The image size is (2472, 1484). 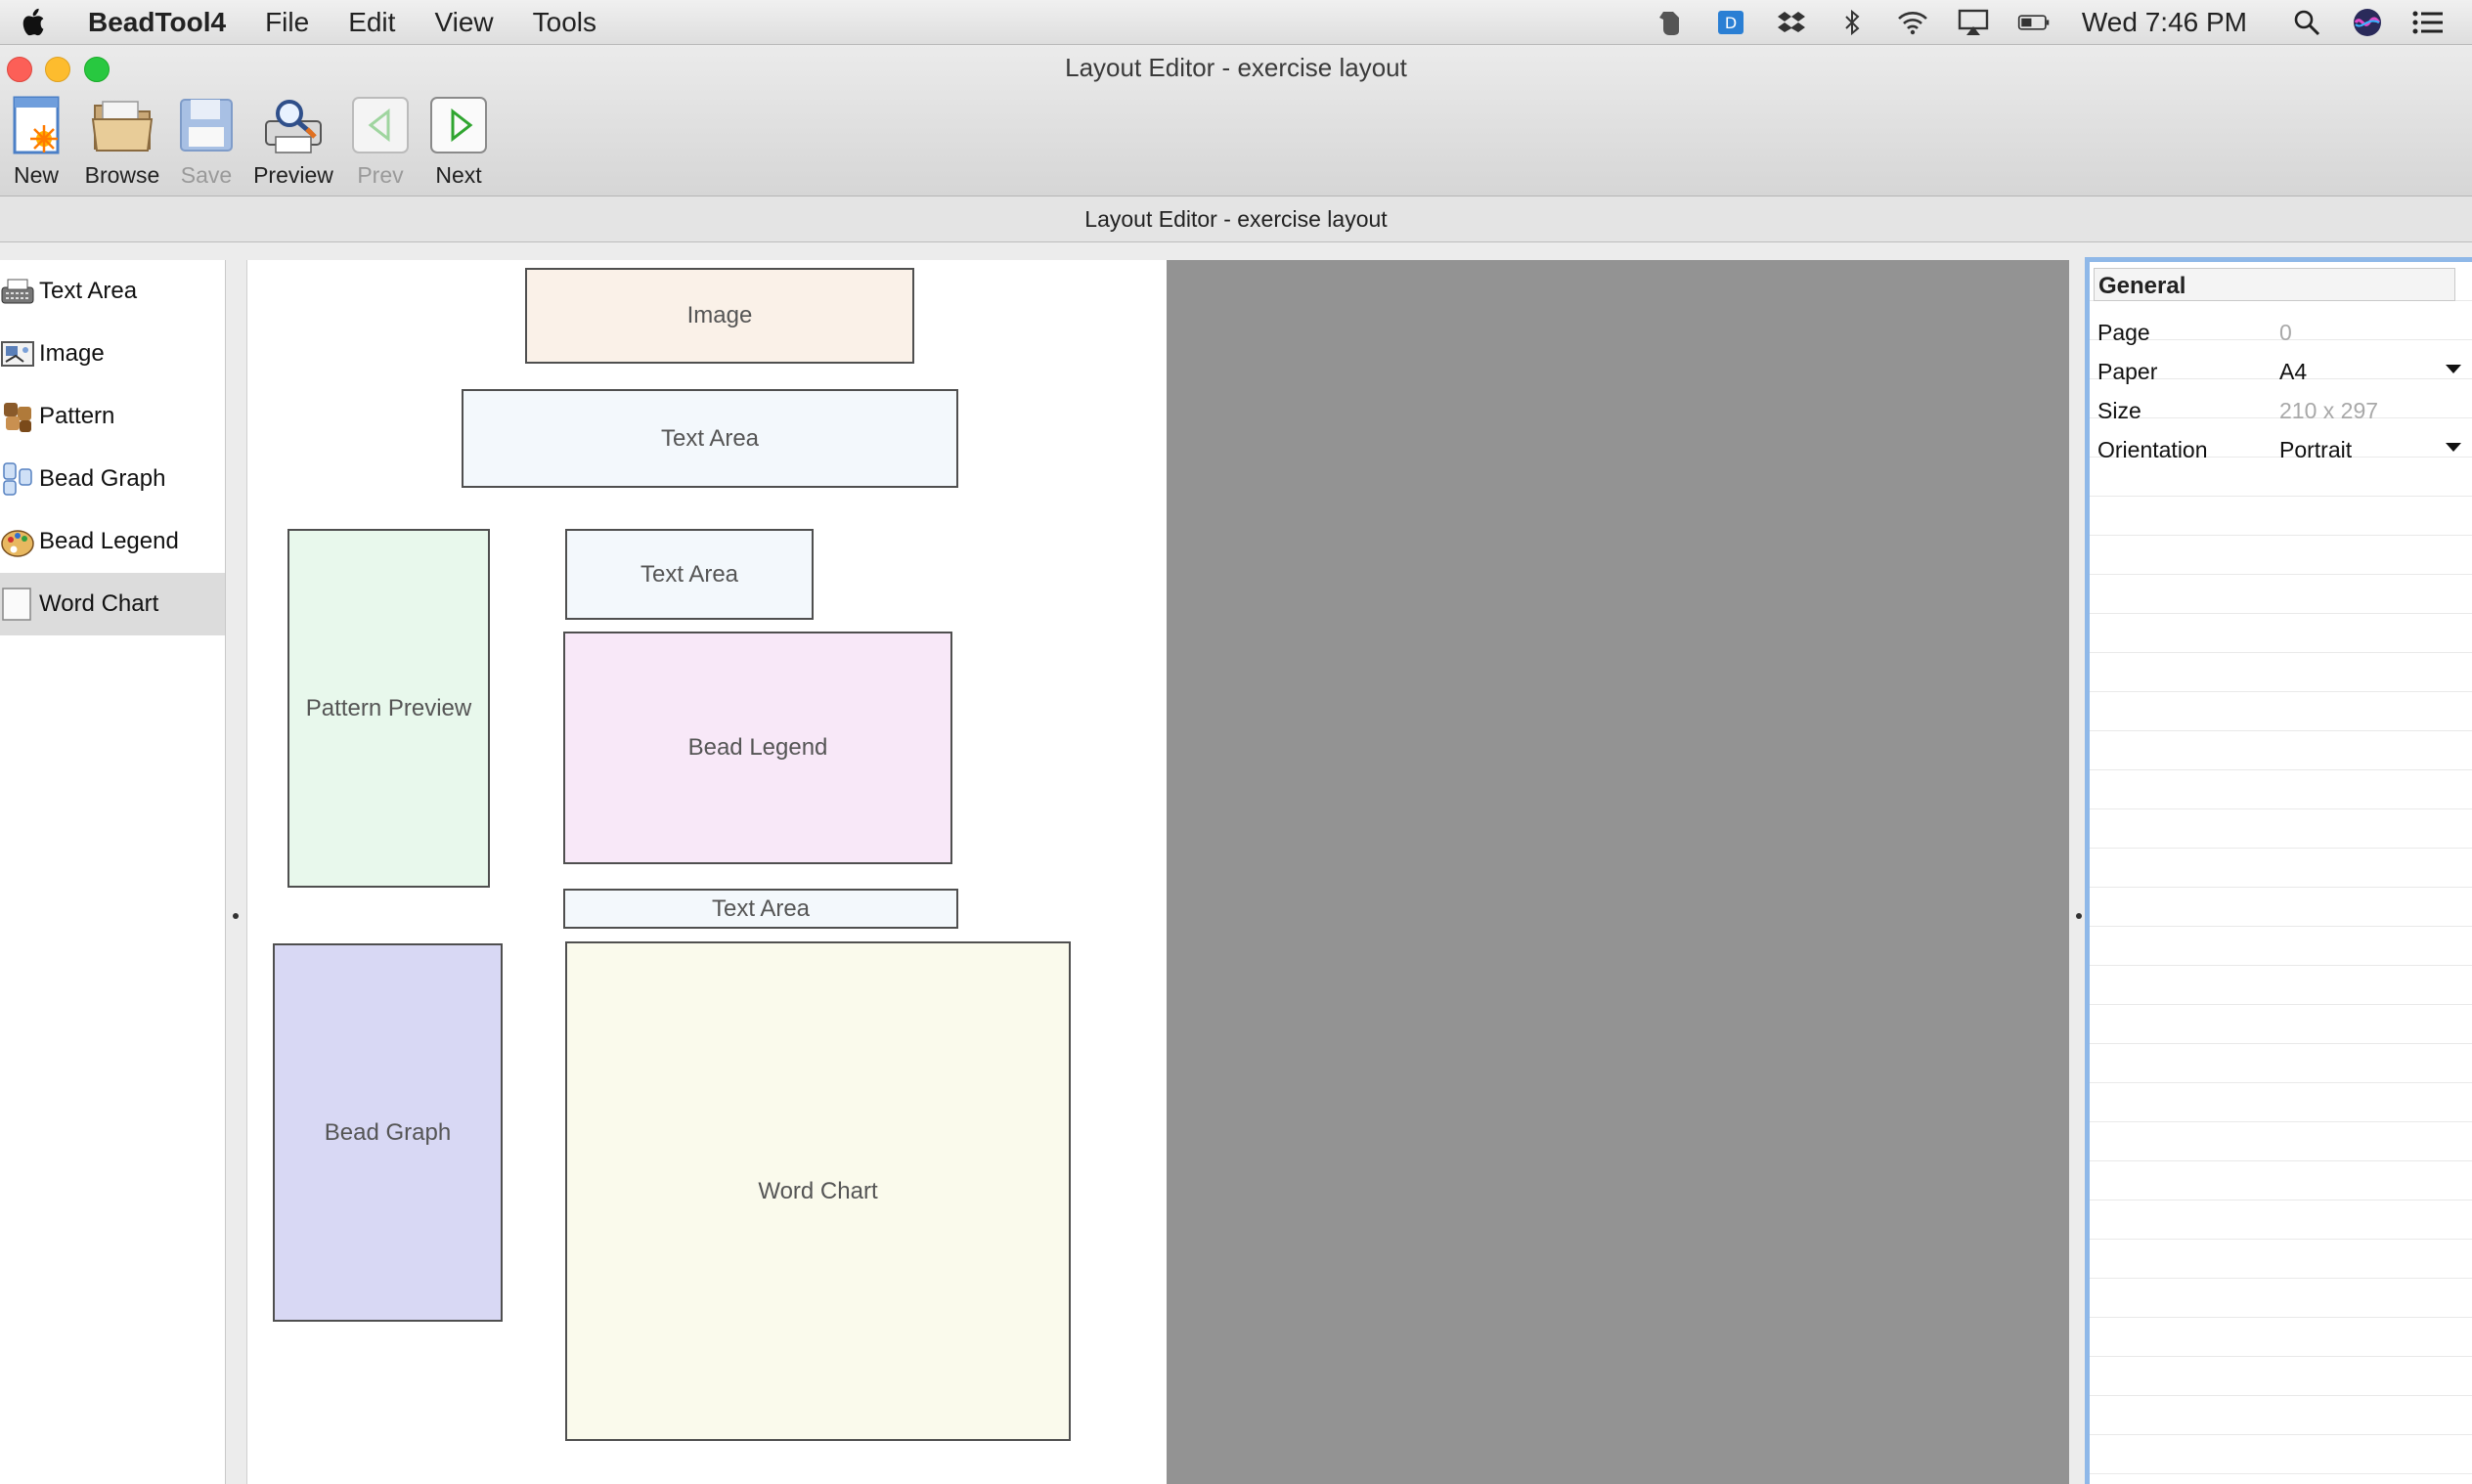 I want to click on palette-item-pattern: Pattern, so click(x=113, y=416).